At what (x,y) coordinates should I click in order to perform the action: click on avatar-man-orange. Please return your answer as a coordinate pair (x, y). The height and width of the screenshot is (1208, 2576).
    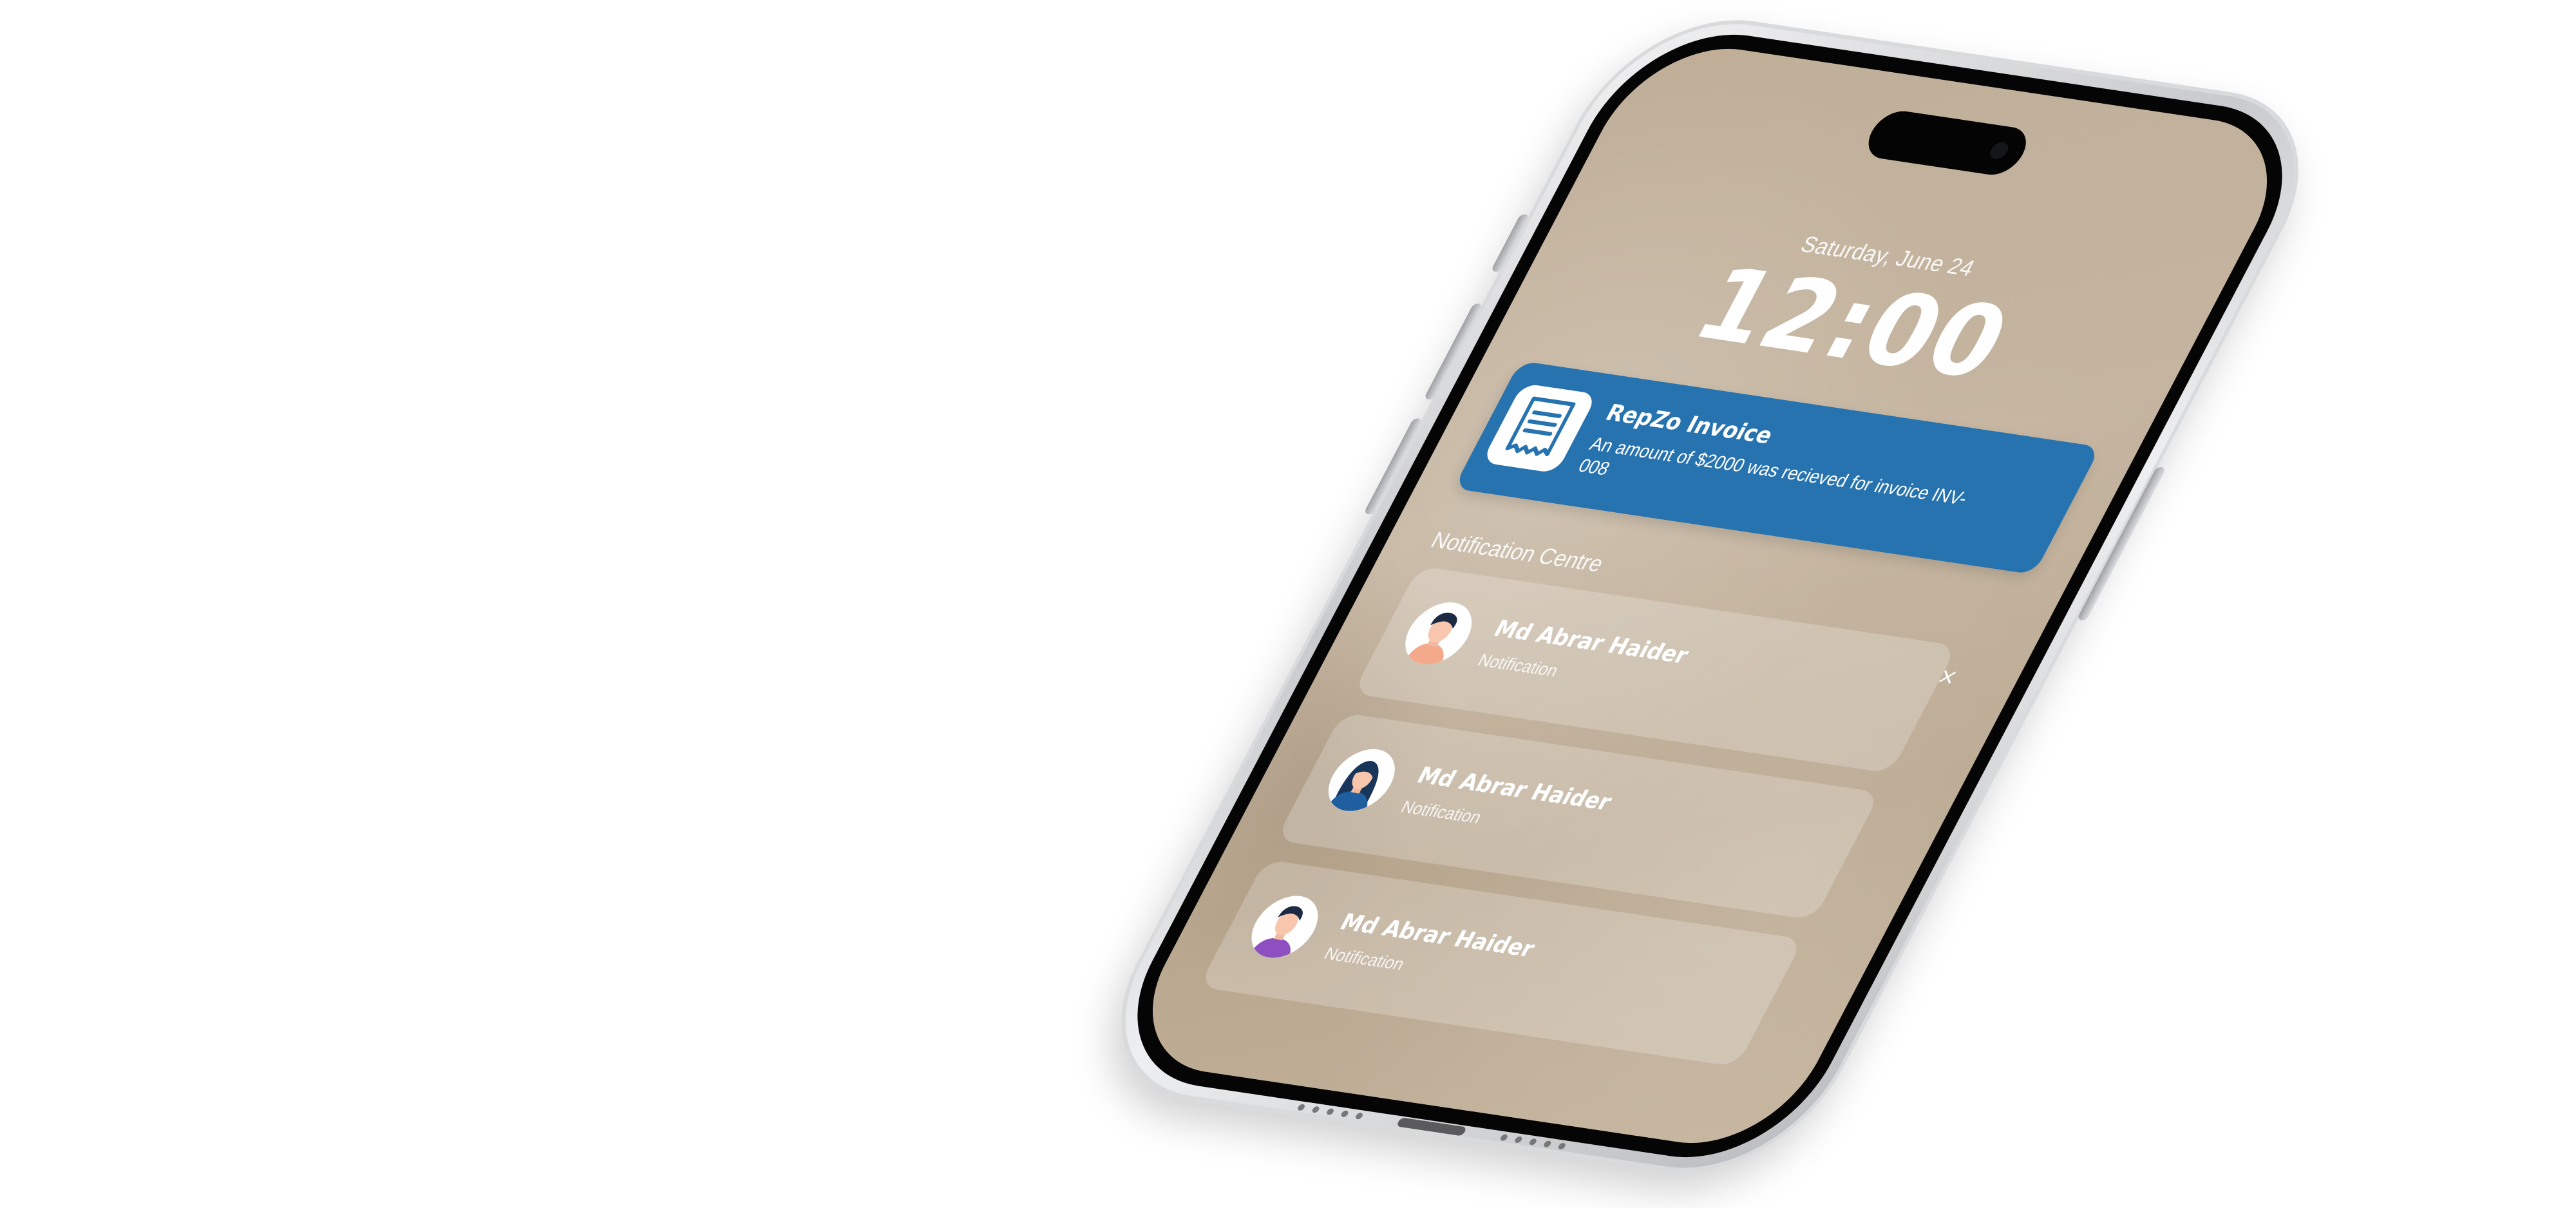
    Looking at the image, I should click on (1438, 633).